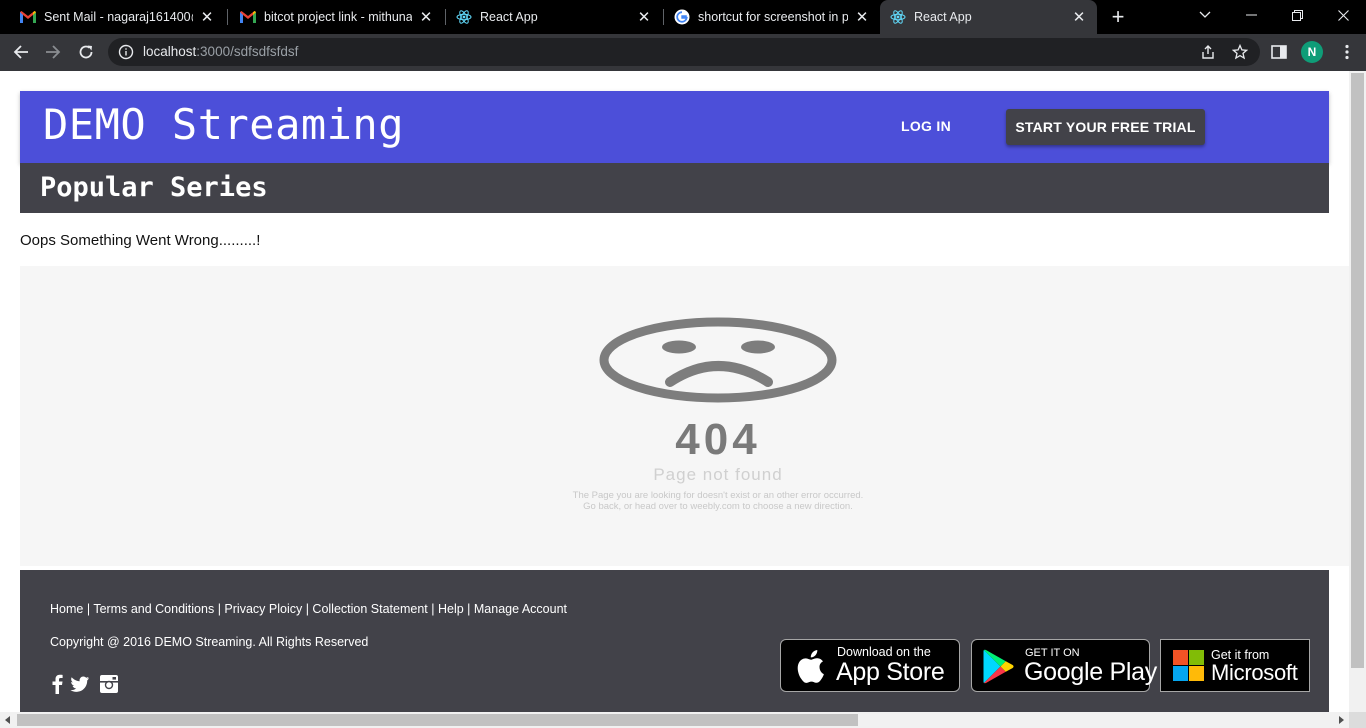 Image resolution: width=1366 pixels, height=728 pixels. Describe the element at coordinates (1254, 672) in the screenshot. I see `microsoft-store-big: Microsoft` at that location.